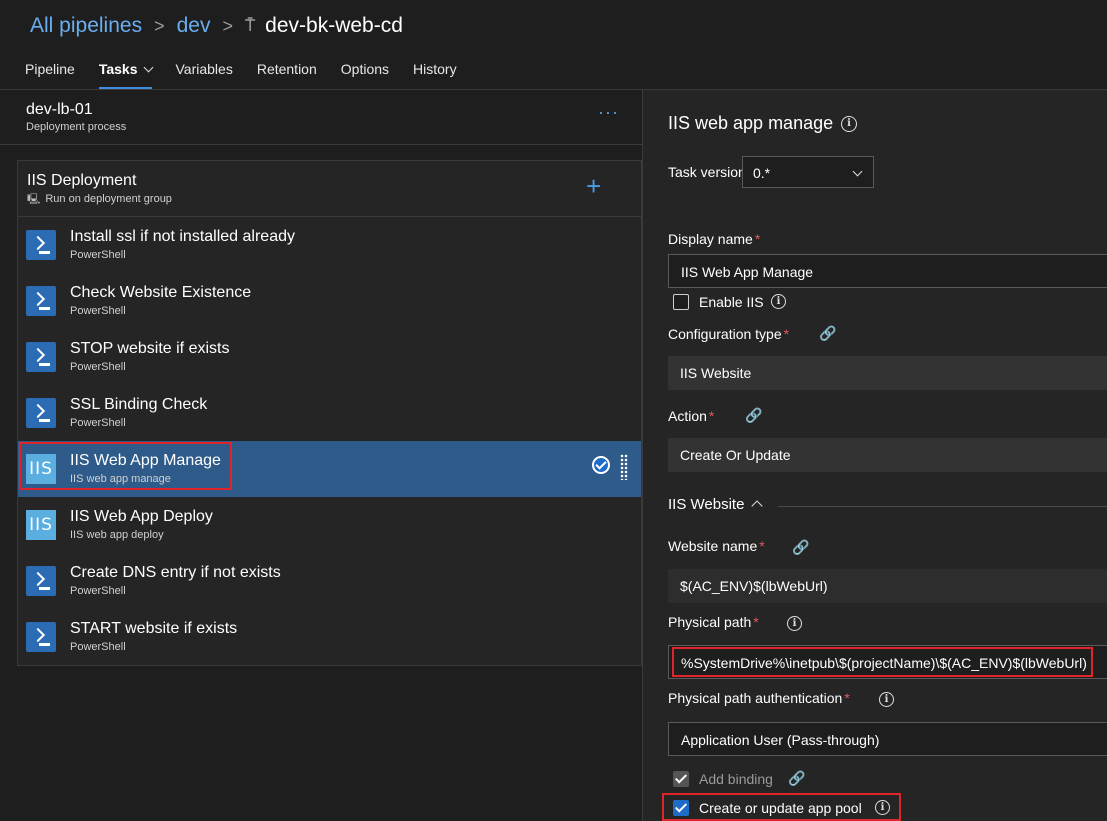 The width and height of the screenshot is (1107, 821). Describe the element at coordinates (887, 739) in the screenshot. I see `physical-path-auth-dropdown: Application User (Pass-through)` at that location.